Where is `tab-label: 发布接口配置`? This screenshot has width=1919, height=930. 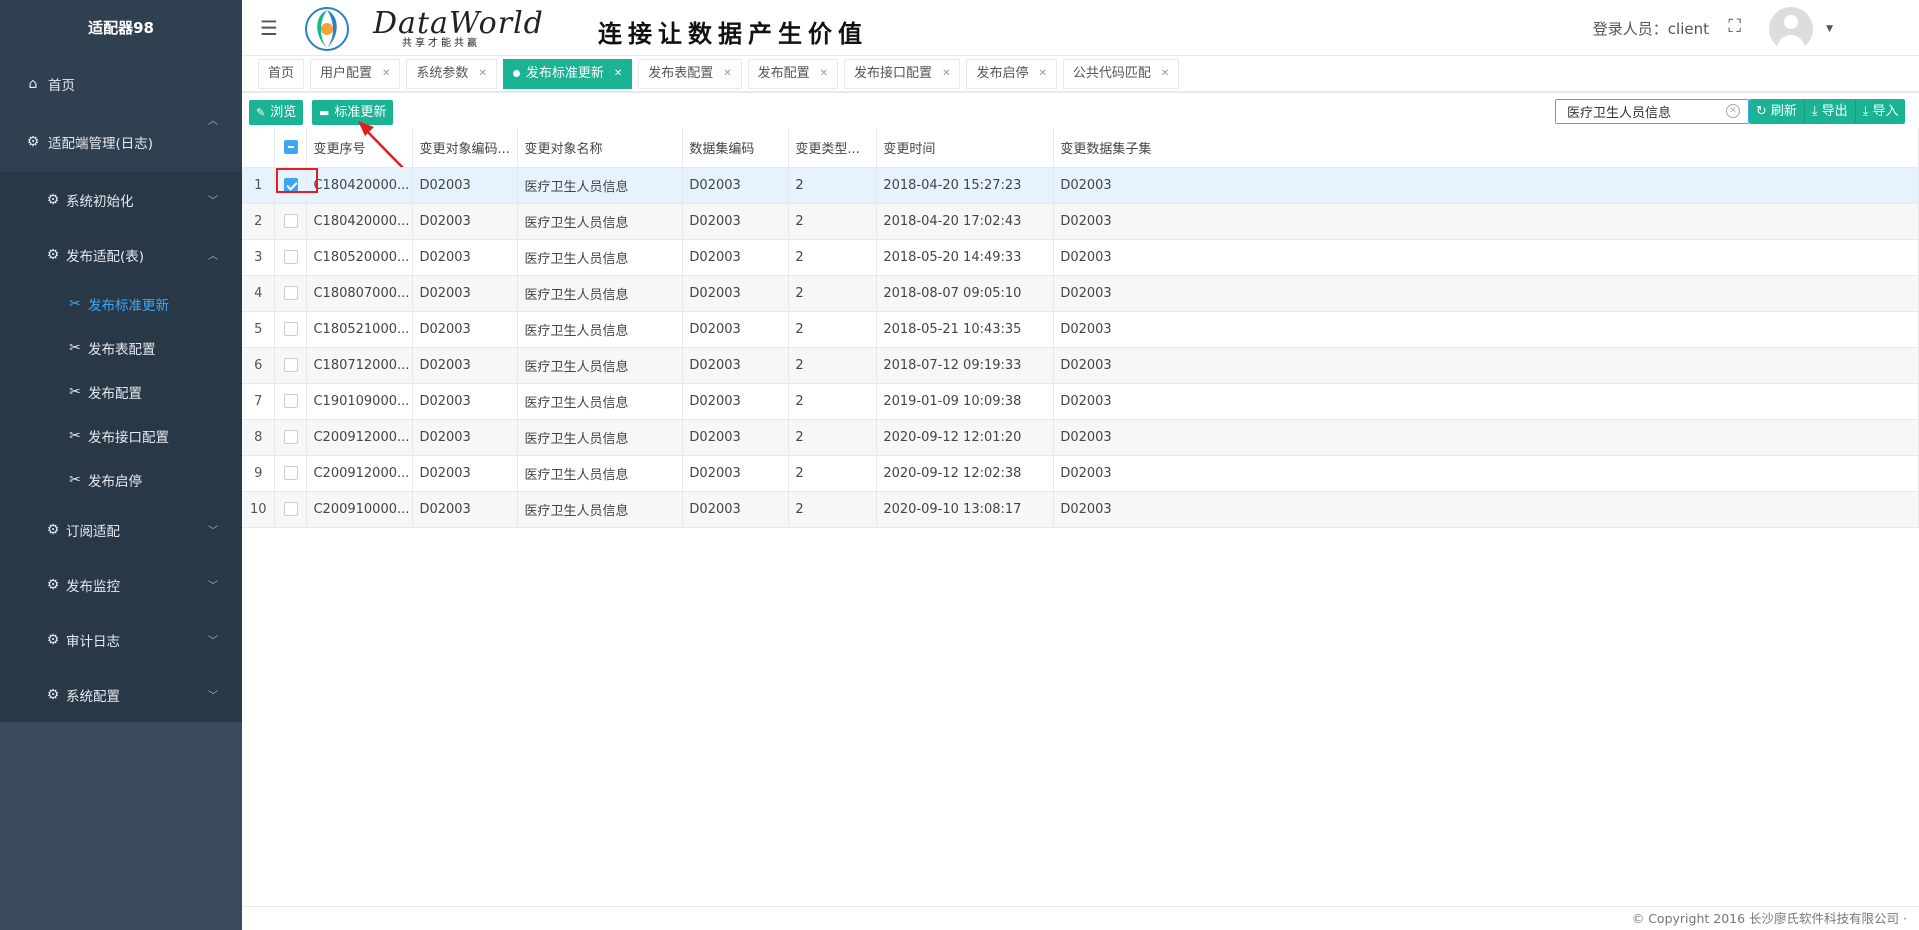 tab-label: 发布接口配置 is located at coordinates (893, 73).